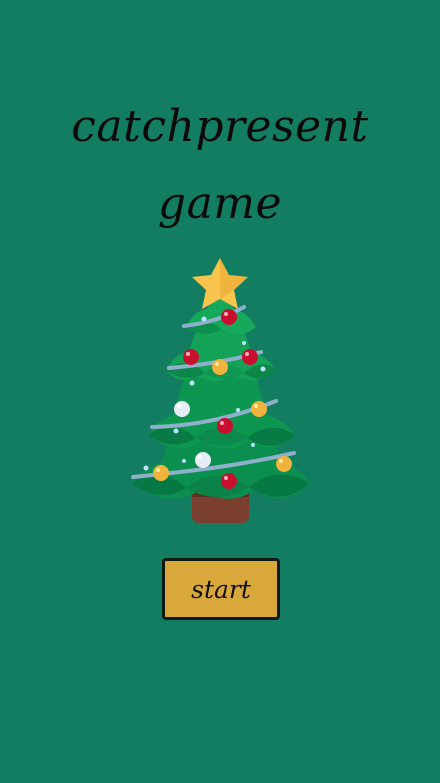 Image resolution: width=440 pixels, height=783 pixels. I want to click on christmas-tree-icon, so click(220, 390).